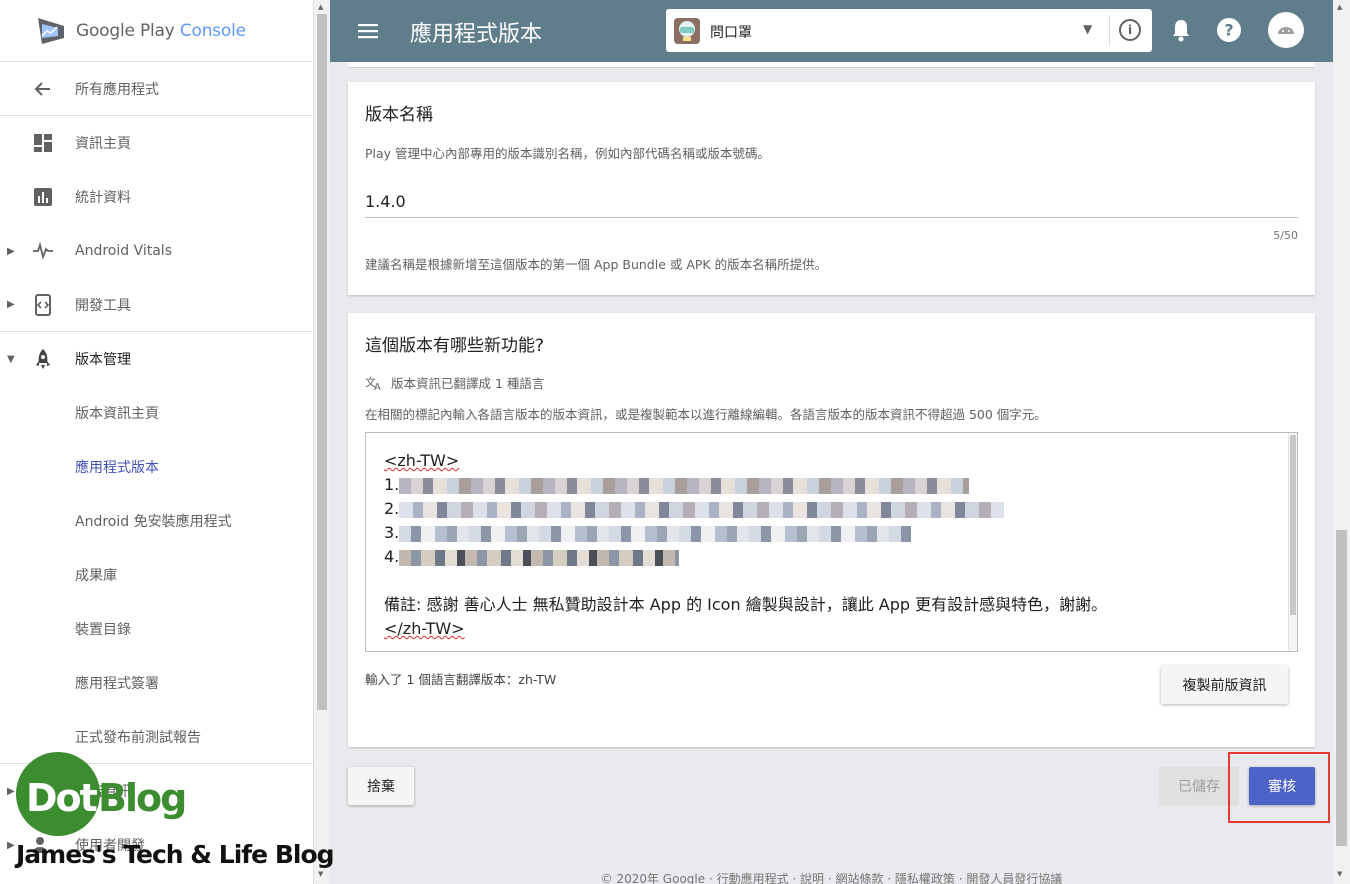  I want to click on sidebar-item-release-management: ▼ 版本管理, so click(156, 359).